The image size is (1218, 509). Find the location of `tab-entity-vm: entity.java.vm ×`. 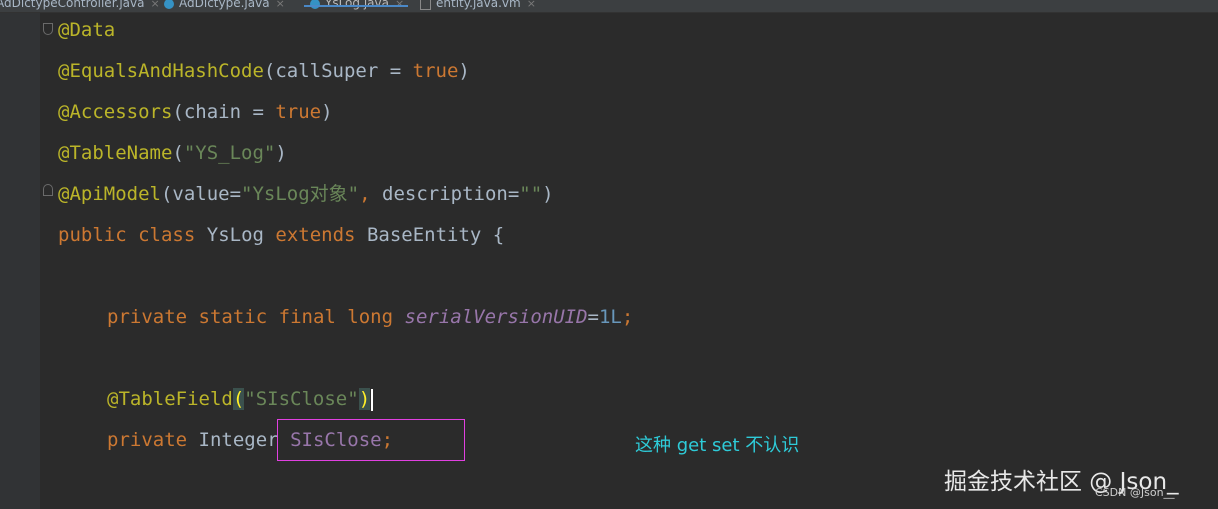

tab-entity-vm: entity.java.vm × is located at coordinates (478, 6).